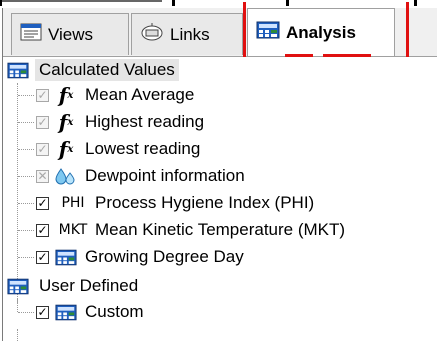 Image resolution: width=438 pixels, height=341 pixels. I want to click on top-strip, so click(219, 3).